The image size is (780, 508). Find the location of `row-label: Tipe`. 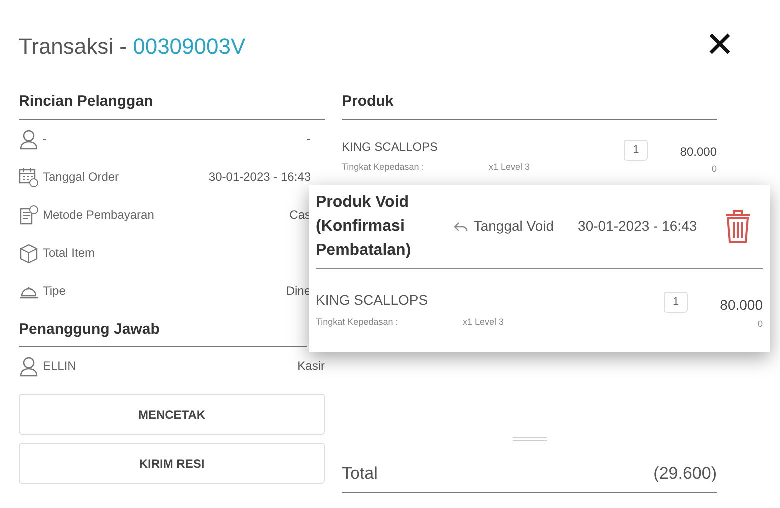

row-label: Tipe is located at coordinates (54, 291).